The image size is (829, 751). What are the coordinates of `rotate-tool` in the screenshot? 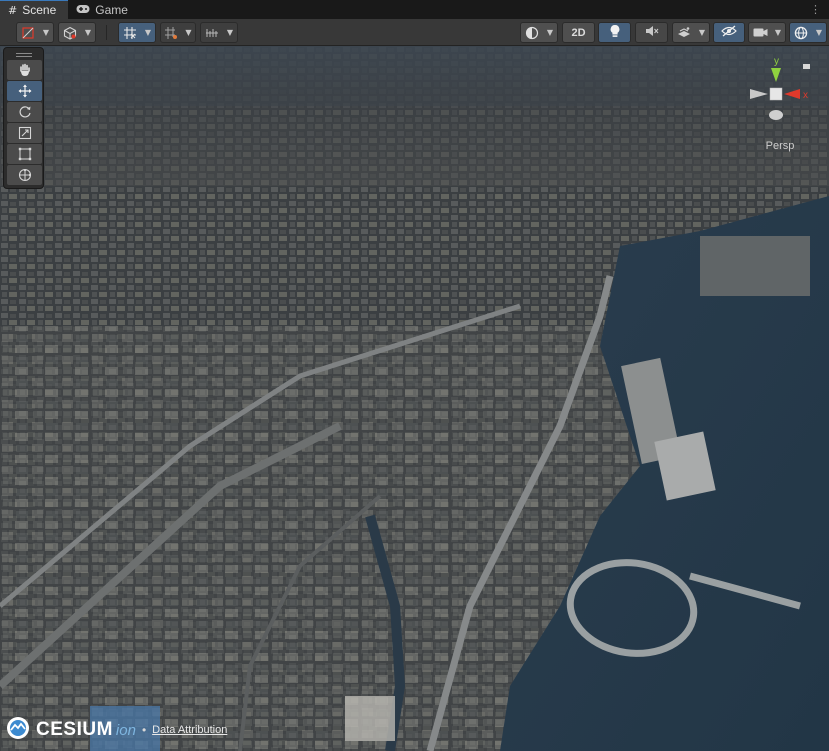 It's located at (24, 112).